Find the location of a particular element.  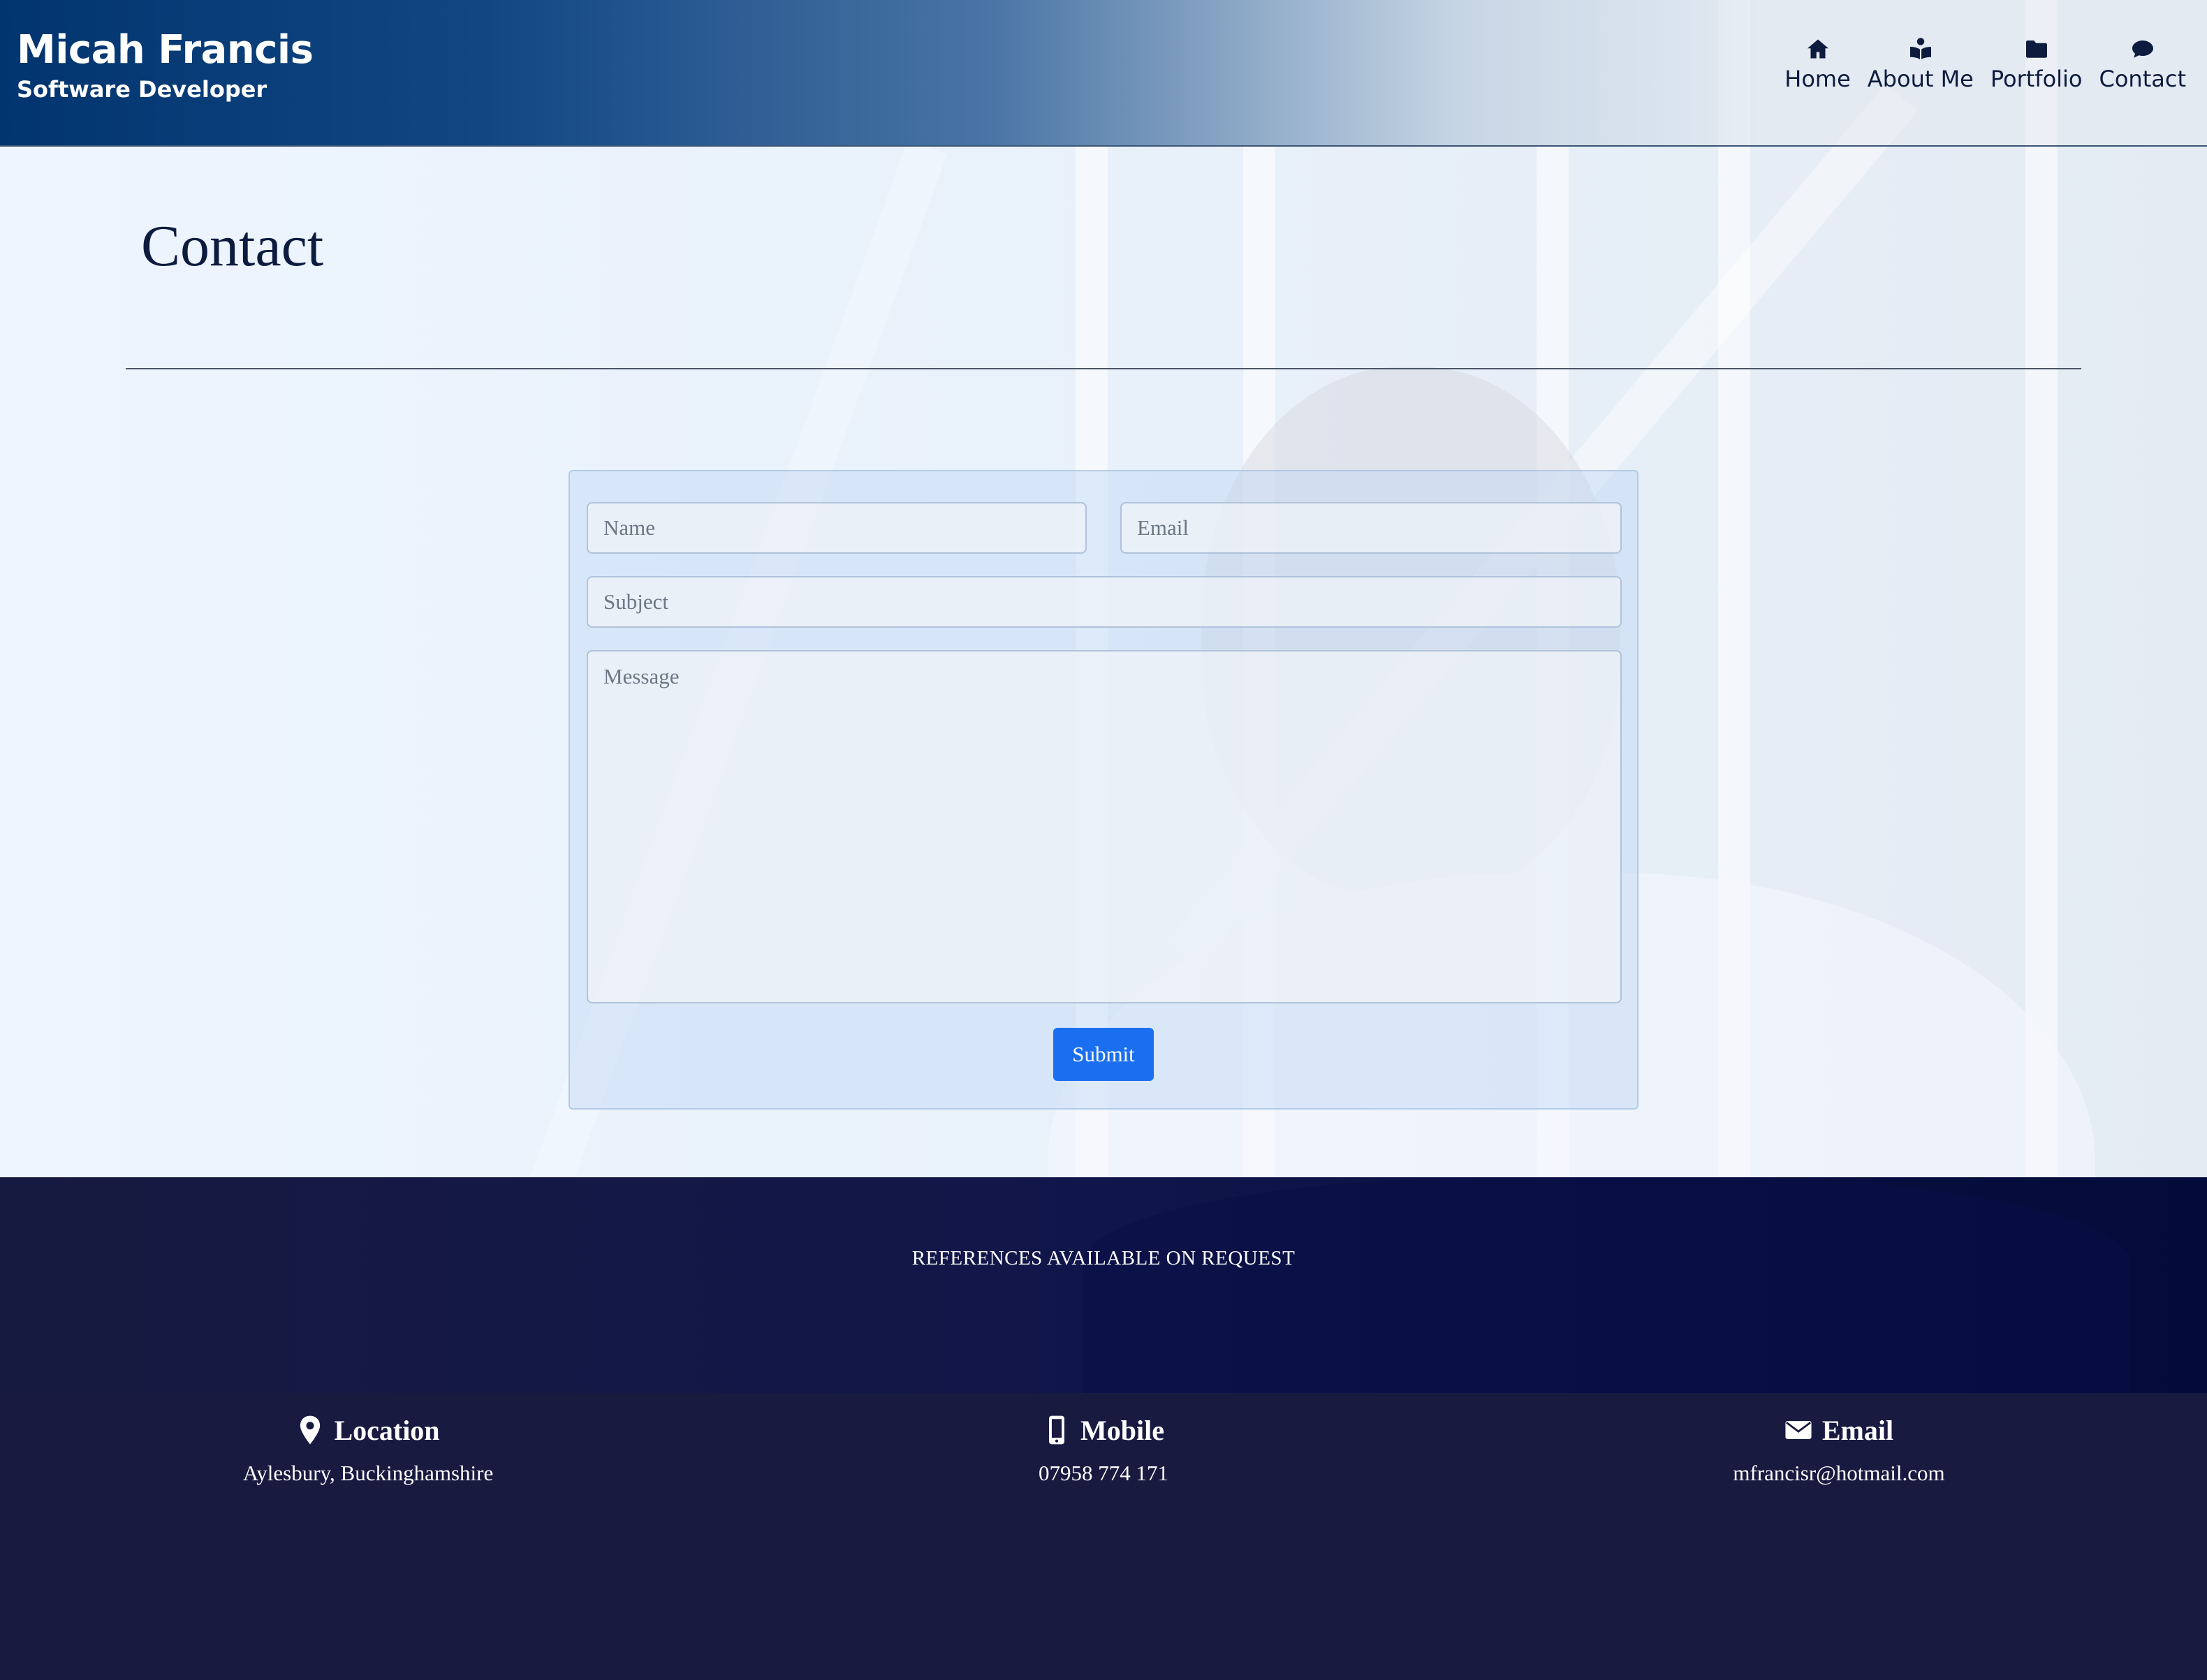

page-title: Contact is located at coordinates (232, 246).